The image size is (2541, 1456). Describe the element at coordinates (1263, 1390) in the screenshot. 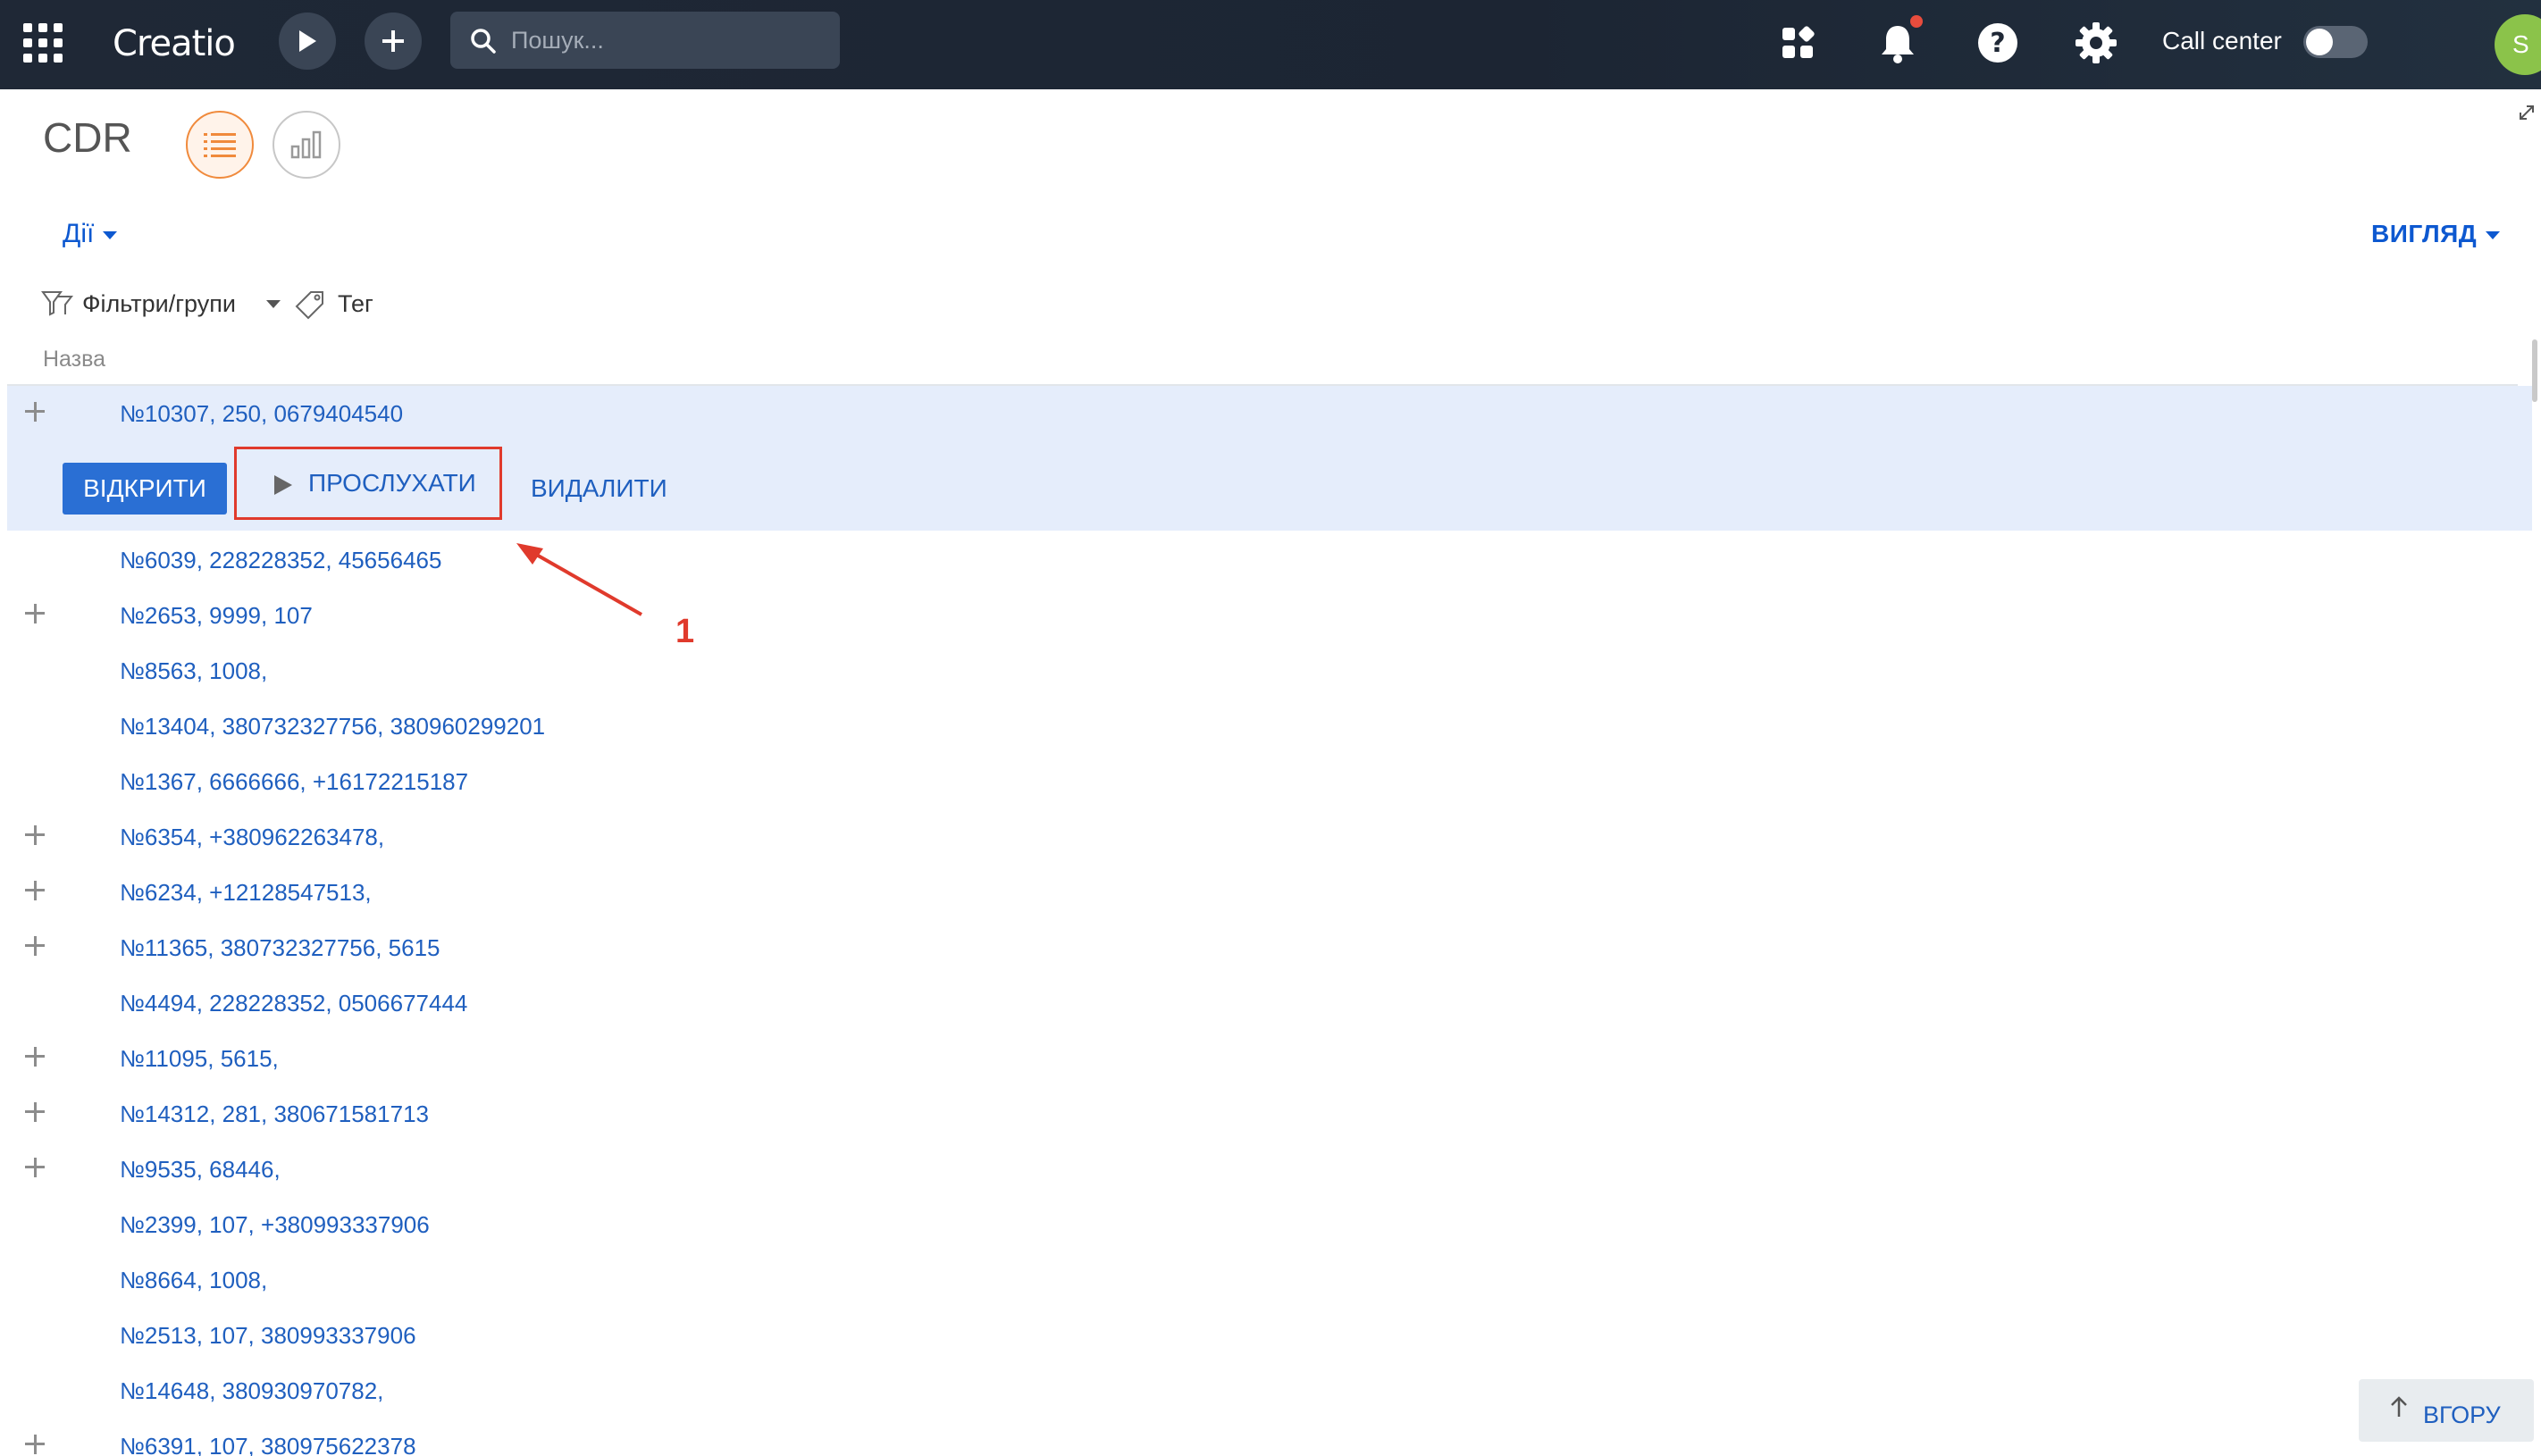

I see `table-row: №14648, 380930970782,` at that location.